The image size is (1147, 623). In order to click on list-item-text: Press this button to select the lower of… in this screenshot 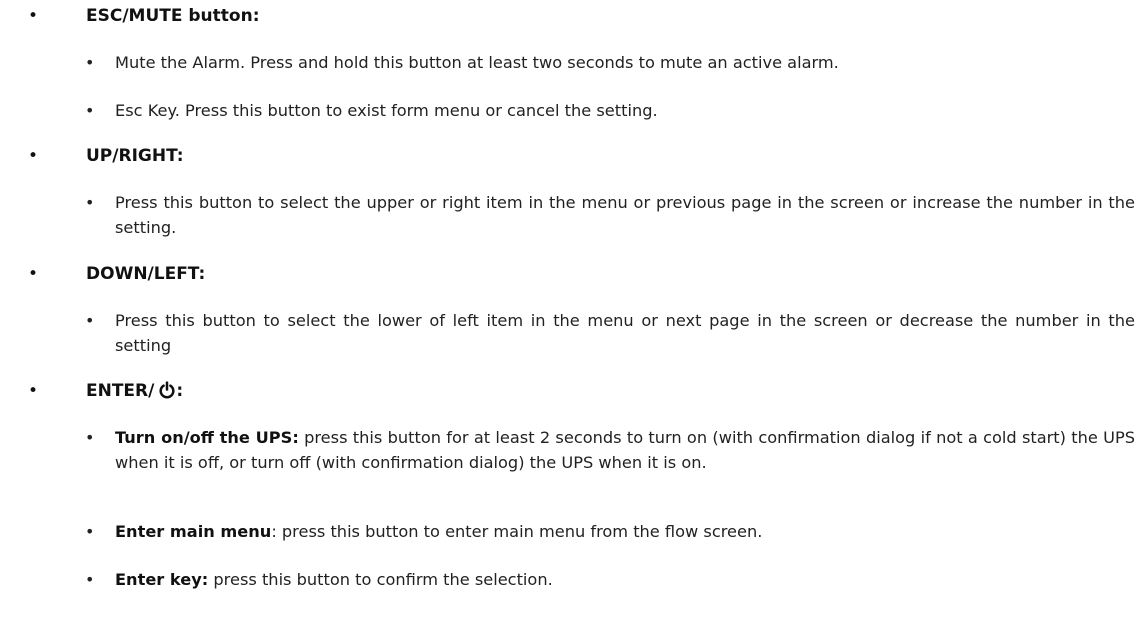, I will do `click(625, 333)`.